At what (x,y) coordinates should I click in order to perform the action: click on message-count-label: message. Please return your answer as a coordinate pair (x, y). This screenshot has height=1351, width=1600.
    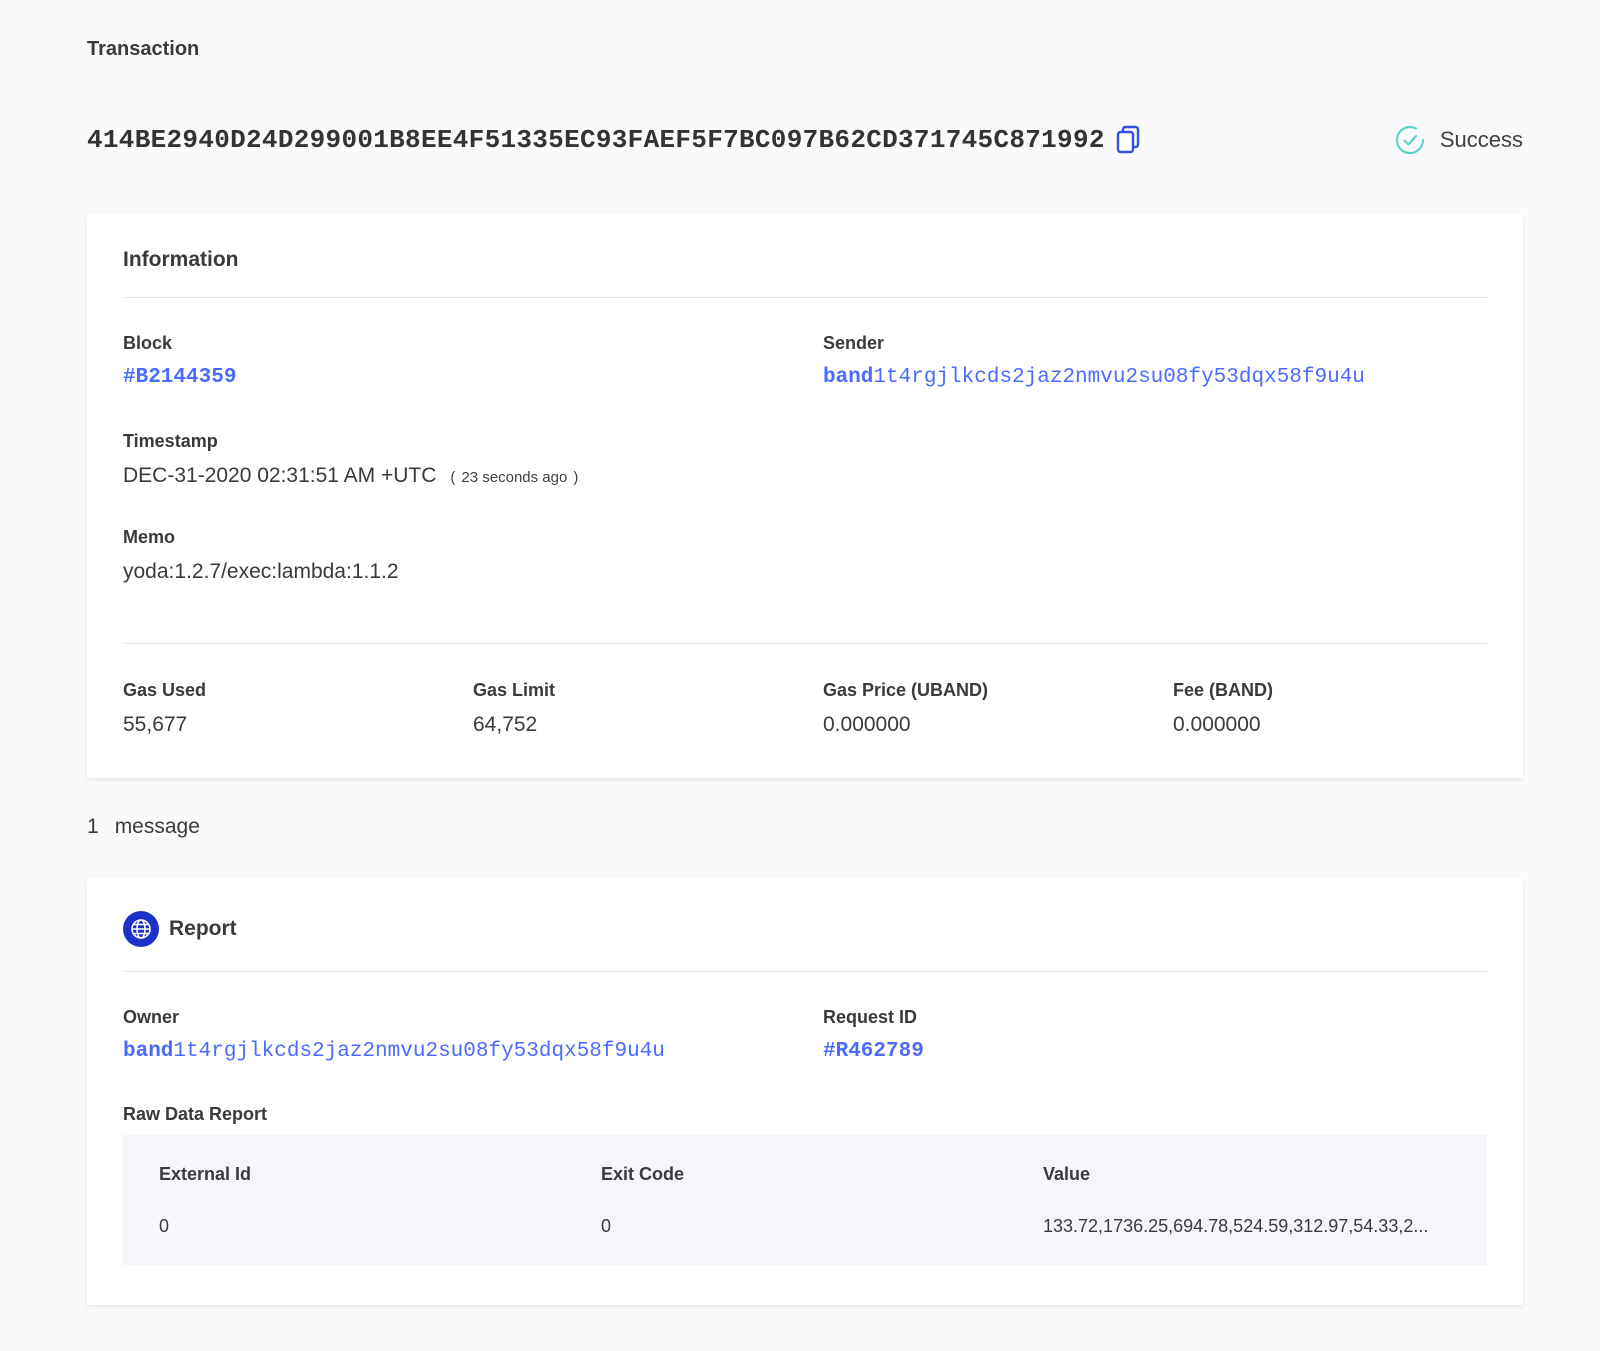
    Looking at the image, I should click on (157, 826).